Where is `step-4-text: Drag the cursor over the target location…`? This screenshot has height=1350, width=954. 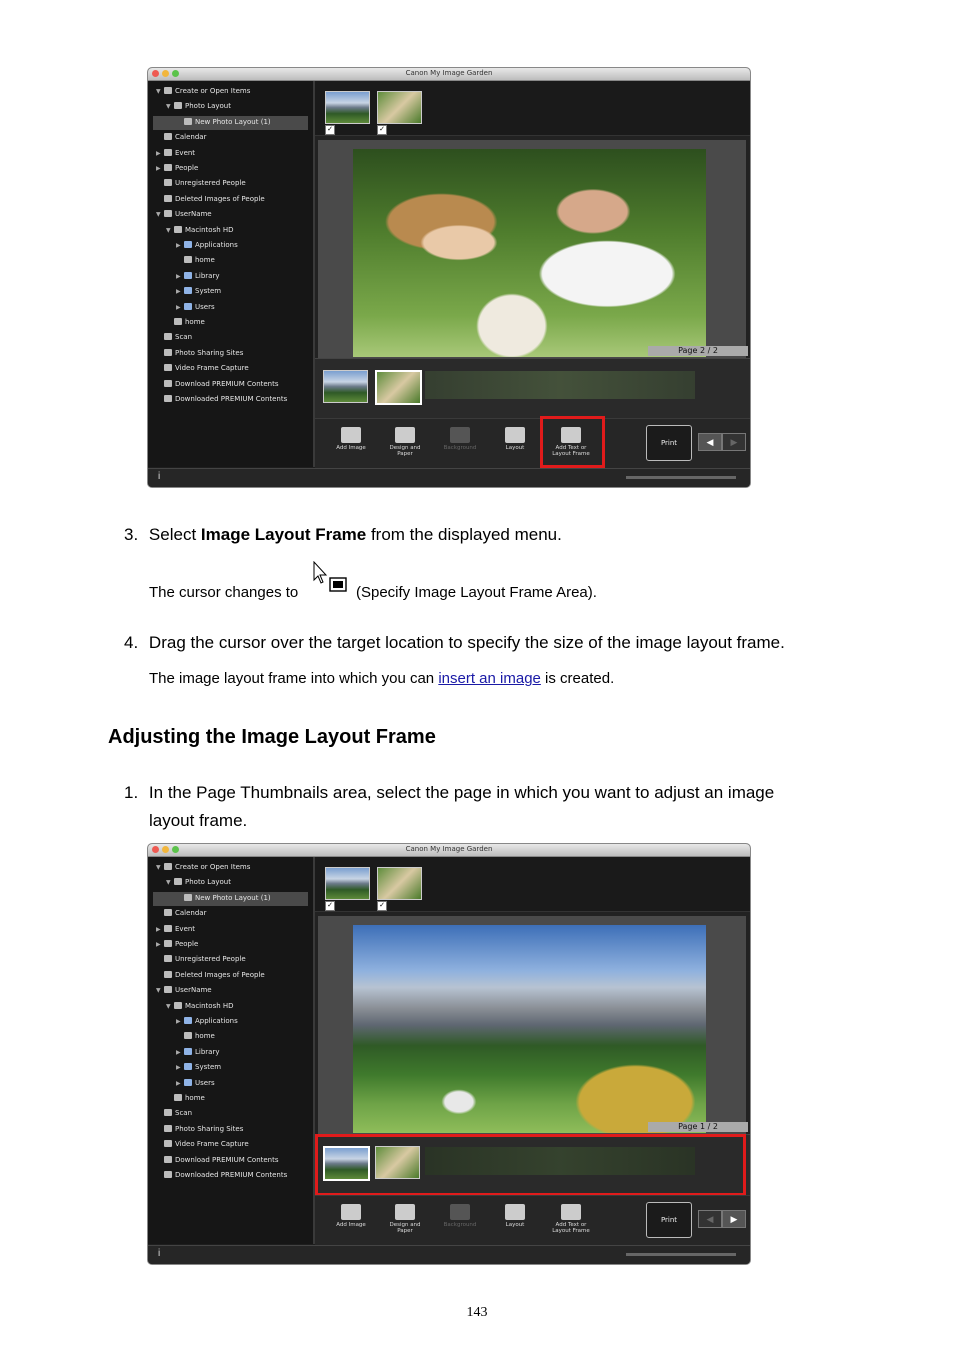
step-4-text: Drag the cursor over the target location… is located at coordinates (466, 642).